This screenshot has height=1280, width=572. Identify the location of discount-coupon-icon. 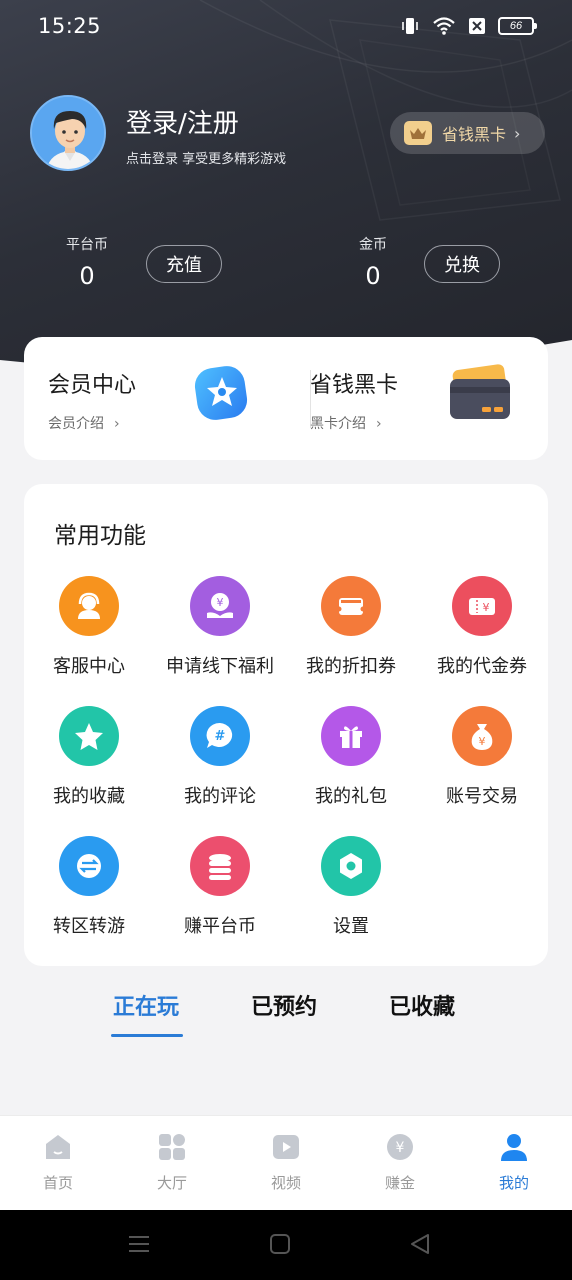
(351, 606).